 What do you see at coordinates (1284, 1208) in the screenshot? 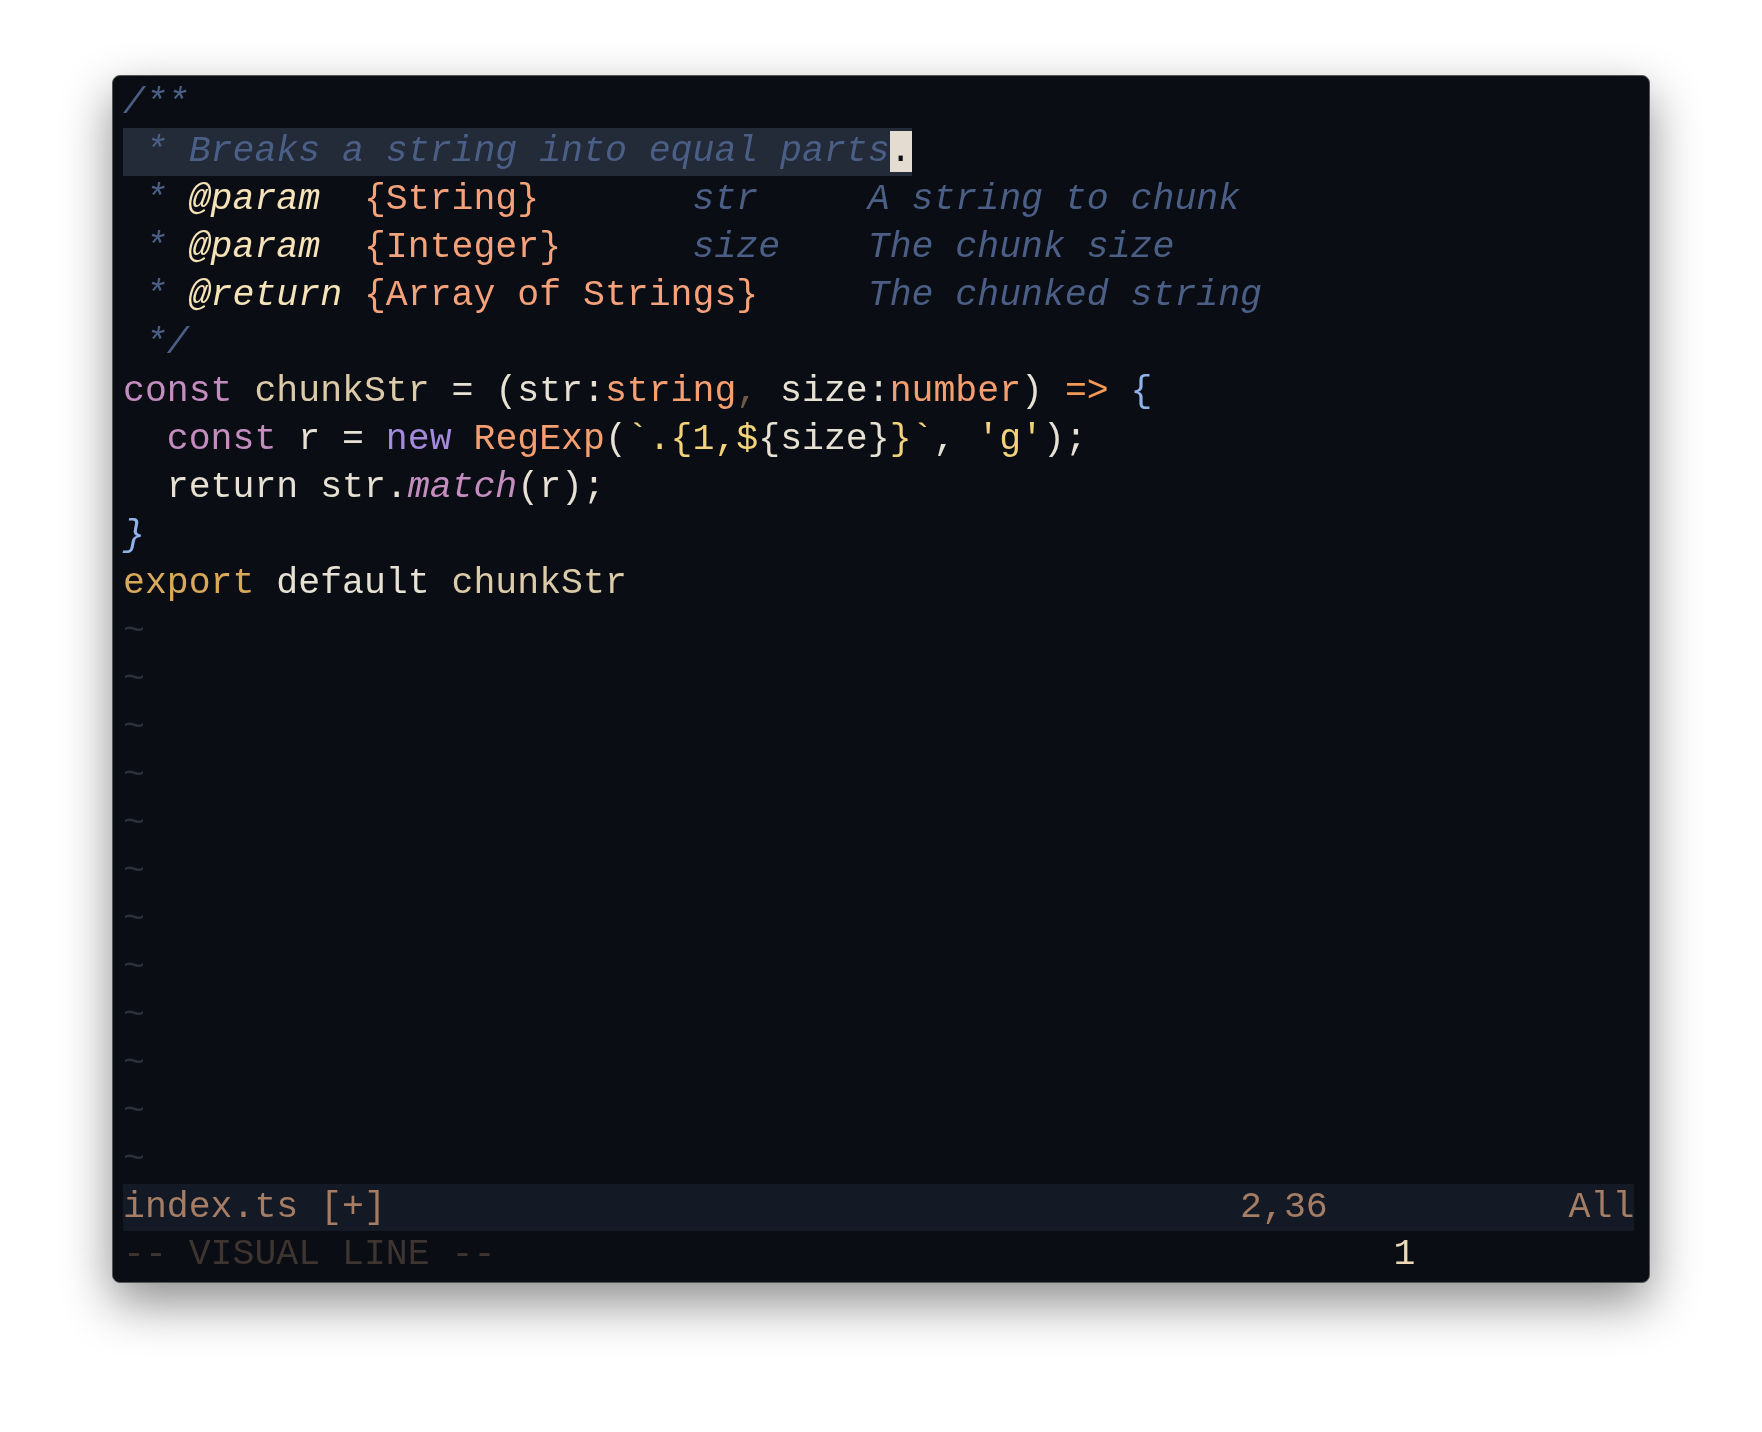
I see `cursor-position: 2,36` at bounding box center [1284, 1208].